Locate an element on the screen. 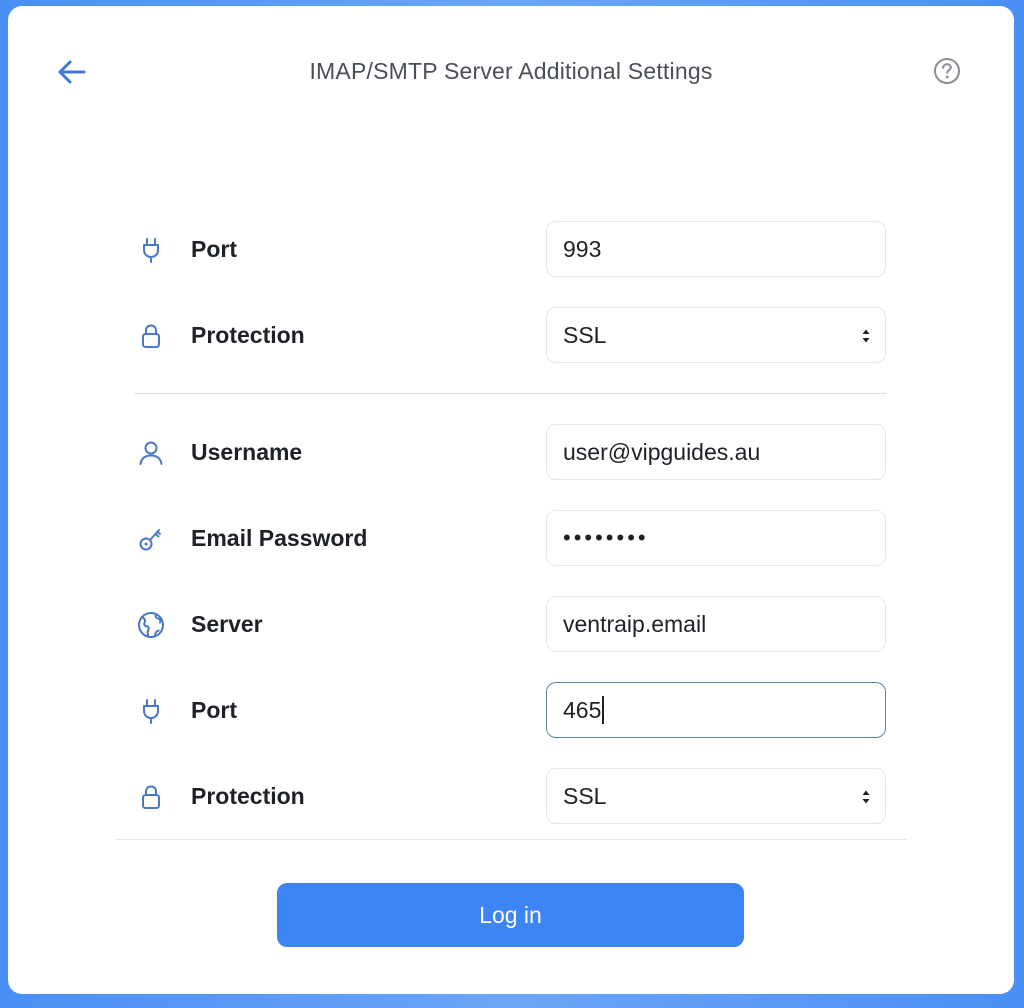 This screenshot has width=1024, height=1008. imap-protection-value: SSL is located at coordinates (585, 335).